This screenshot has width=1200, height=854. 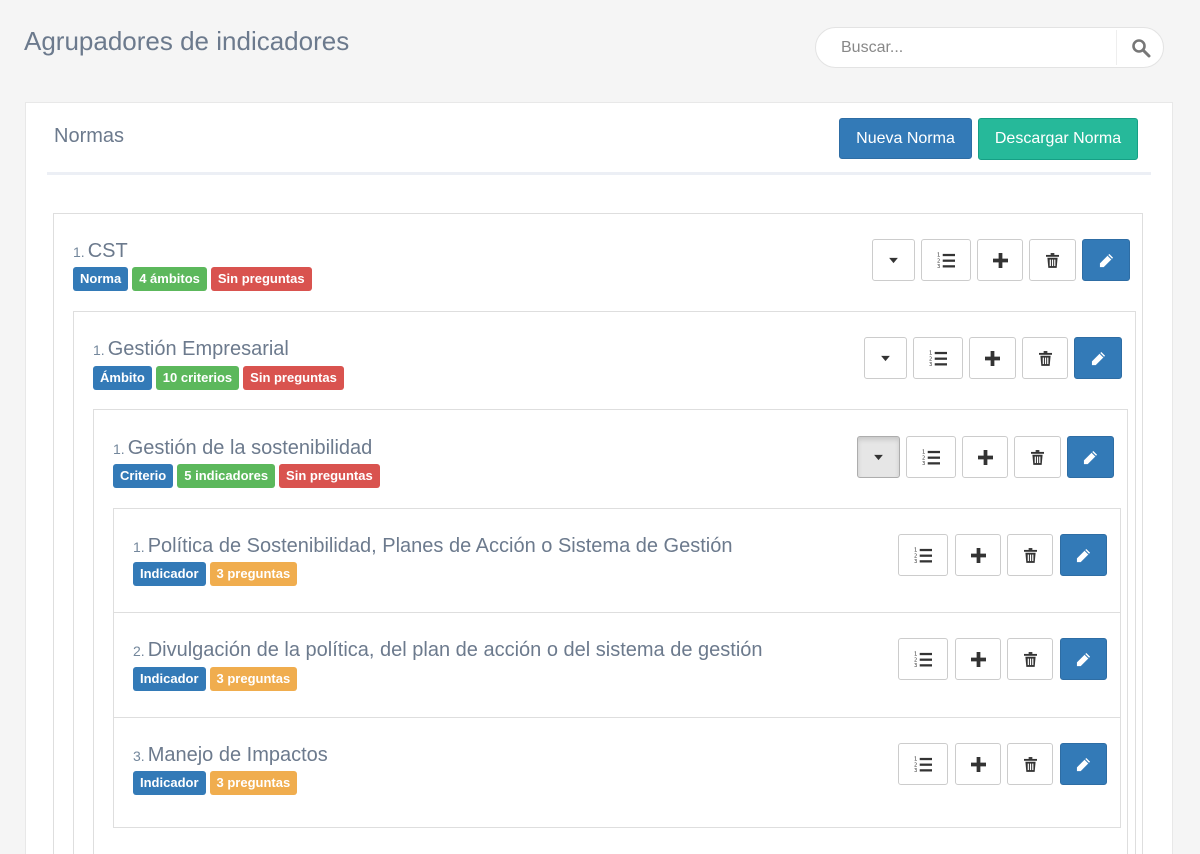 I want to click on criterio-title: 1. Gestión de la sostenibilidad, so click(x=242, y=448).